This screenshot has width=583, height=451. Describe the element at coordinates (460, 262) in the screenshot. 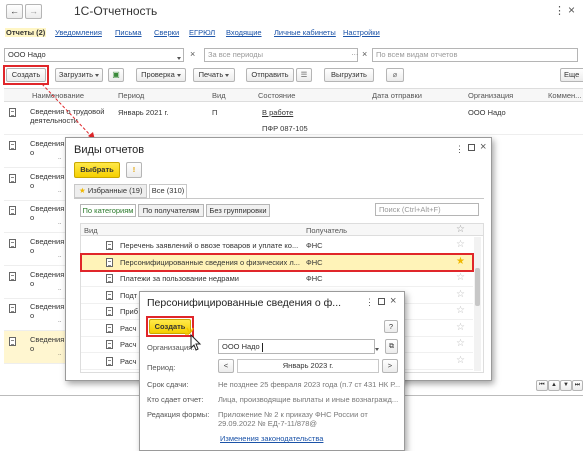

I see `favorite-star-icon: ★` at that location.